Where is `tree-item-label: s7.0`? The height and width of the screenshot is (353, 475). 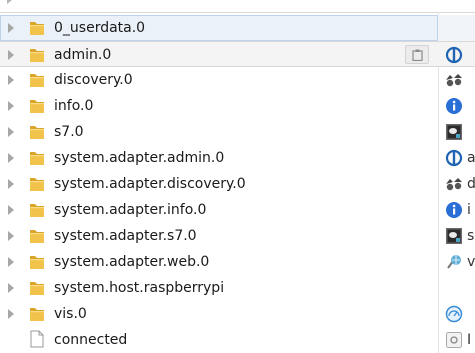 tree-item-label: s7.0 is located at coordinates (69, 132).